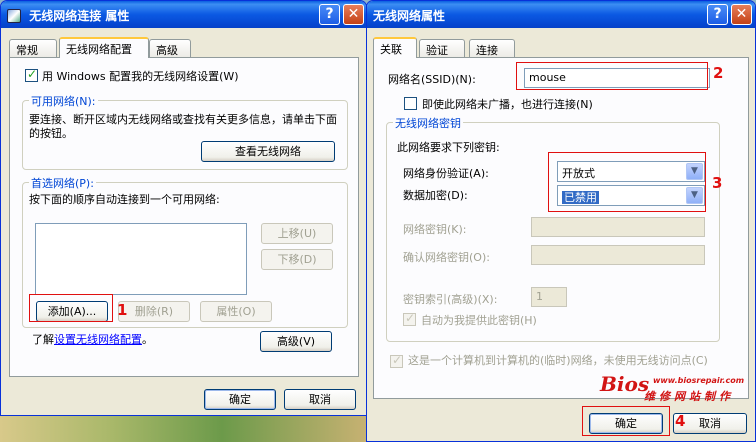 This screenshot has width=756, height=442. I want to click on highlight-add-button, so click(71, 308).